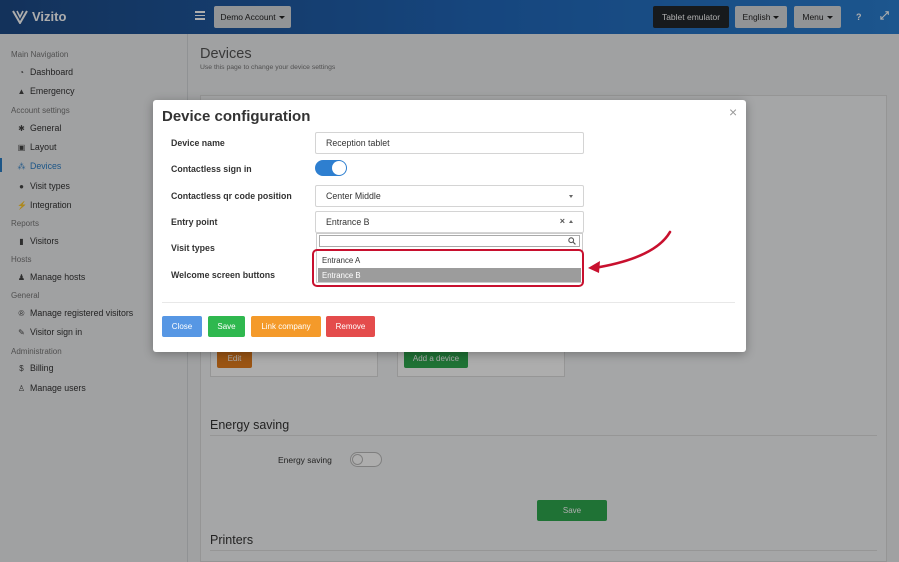 The width and height of the screenshot is (899, 562). Describe the element at coordinates (331, 168) in the screenshot. I see `contactless-sign-in-toggle` at that location.